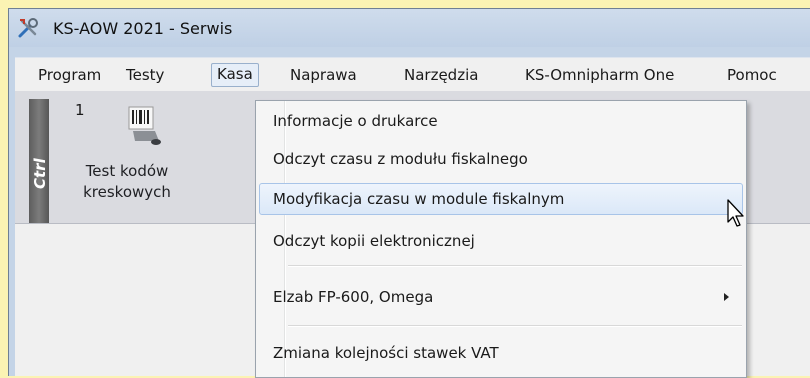 The height and width of the screenshot is (378, 810). I want to click on menu-testy: Testy, so click(145, 75).